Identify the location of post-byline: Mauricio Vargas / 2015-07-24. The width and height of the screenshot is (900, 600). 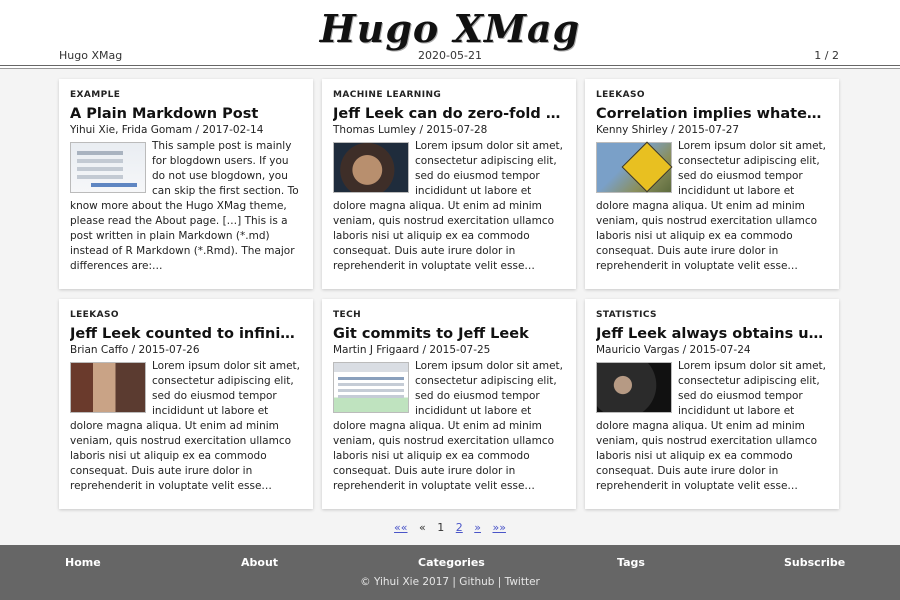
(673, 350).